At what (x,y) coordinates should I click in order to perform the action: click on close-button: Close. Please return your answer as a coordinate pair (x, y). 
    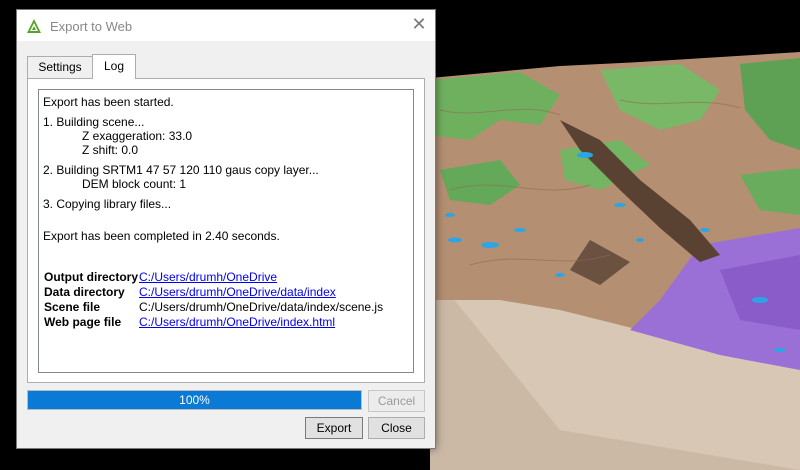
    Looking at the image, I should click on (396, 428).